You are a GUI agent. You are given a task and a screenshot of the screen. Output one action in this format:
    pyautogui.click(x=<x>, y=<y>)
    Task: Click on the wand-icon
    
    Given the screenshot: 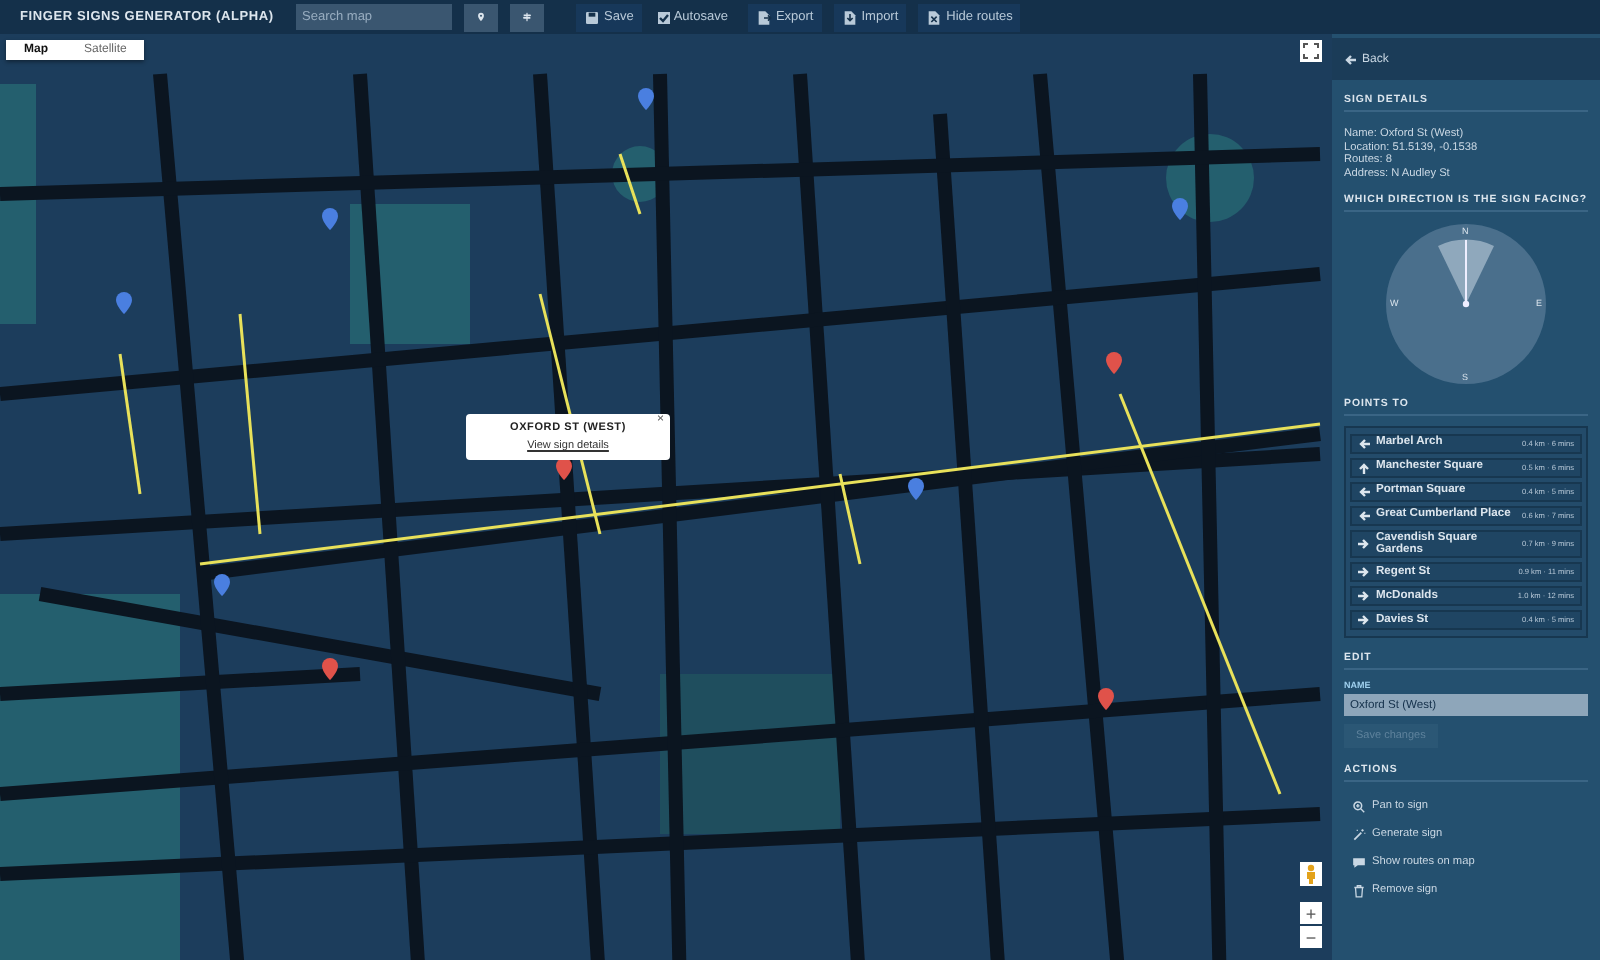 What is the action you would take?
    pyautogui.click(x=1359, y=834)
    